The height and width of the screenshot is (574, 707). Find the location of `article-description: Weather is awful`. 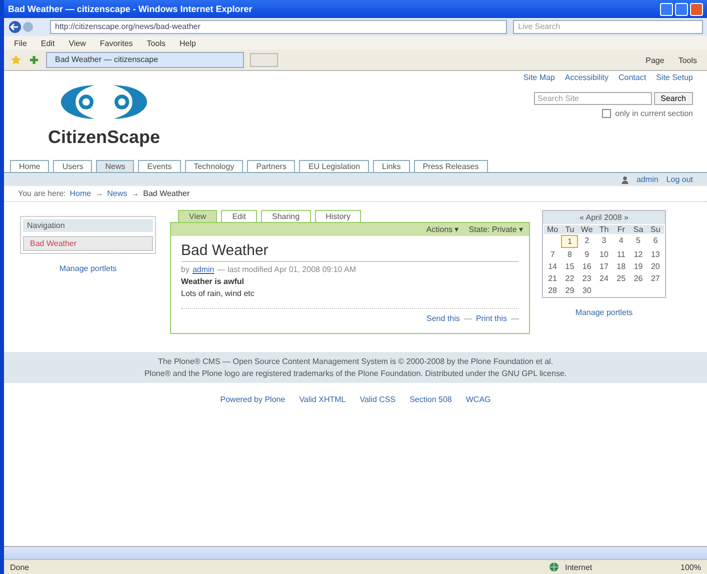

article-description: Weather is awful is located at coordinates (213, 281).